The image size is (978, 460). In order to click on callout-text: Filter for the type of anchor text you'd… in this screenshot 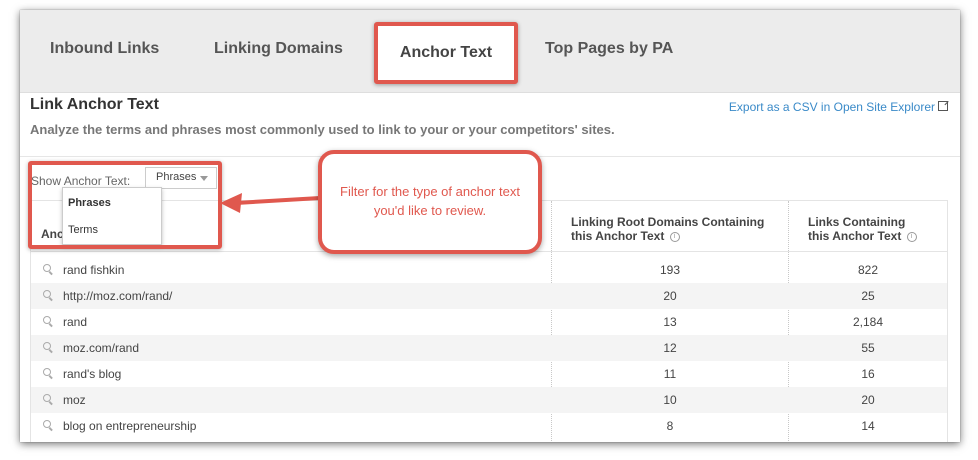, I will do `click(430, 201)`.